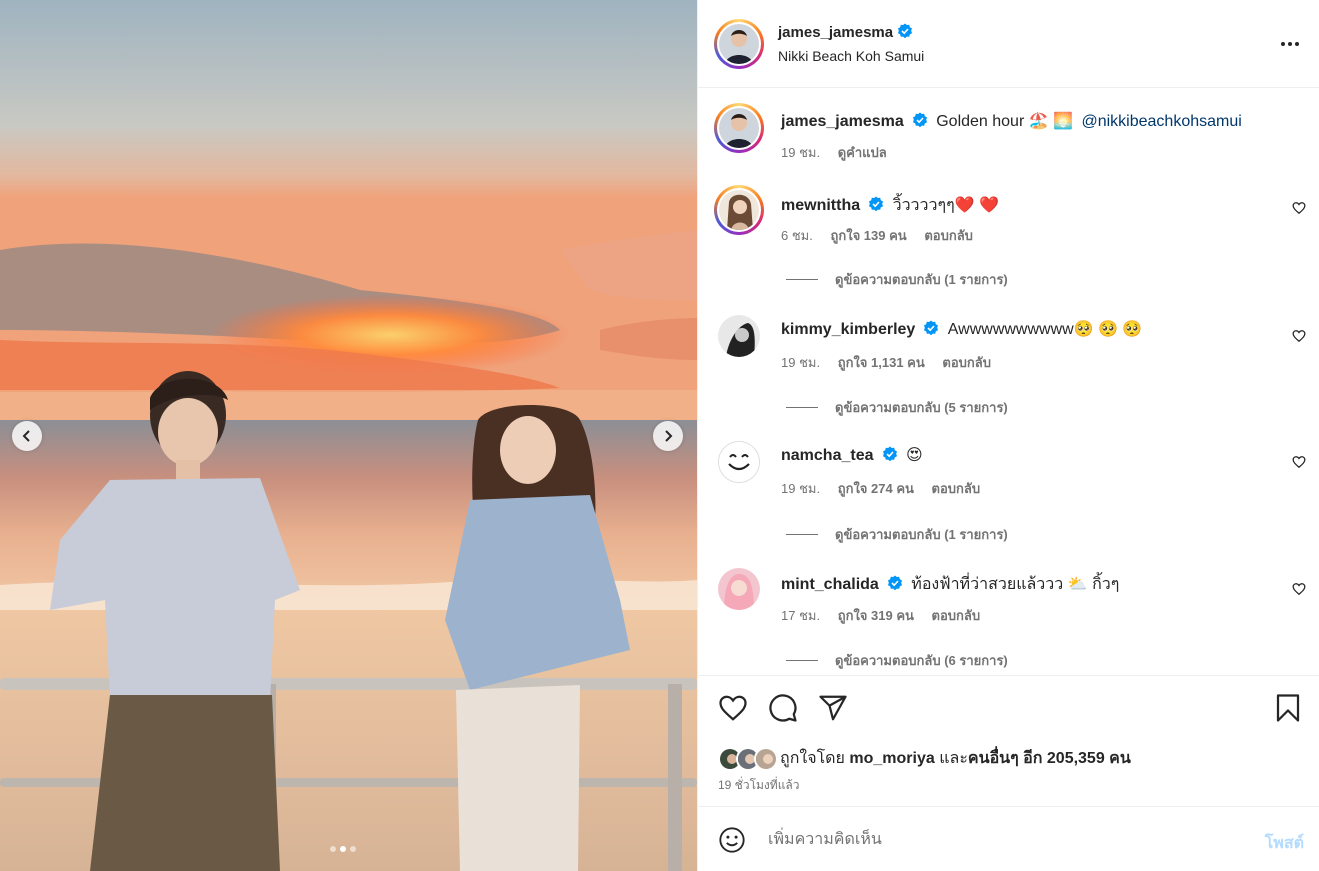  Describe the element at coordinates (1045, 329) in the screenshot. I see `comment-text: Awwwwwwwwww🥺 🥺 🥺` at that location.